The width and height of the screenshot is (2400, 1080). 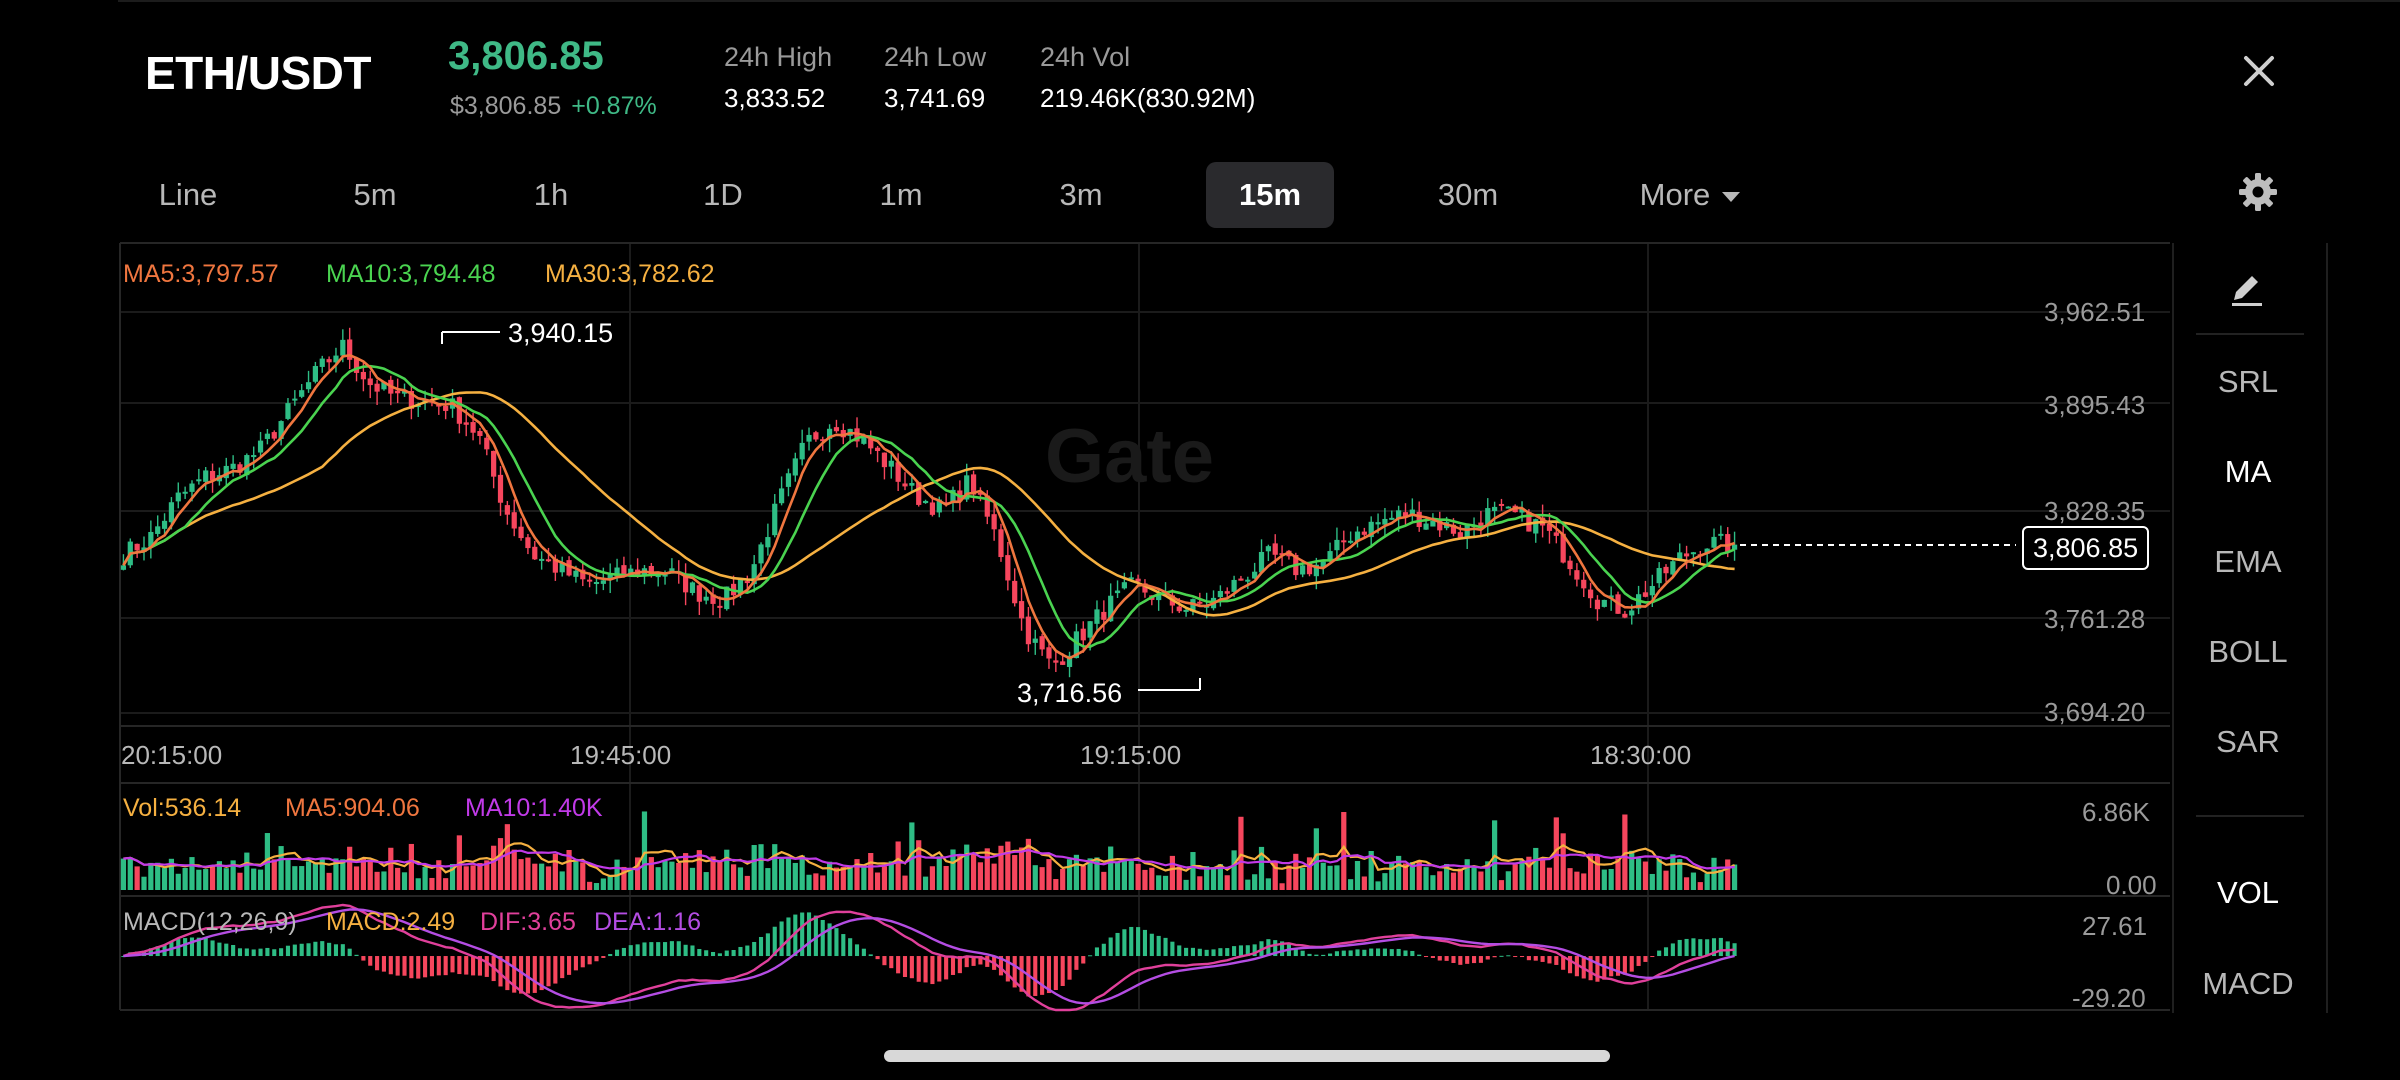 What do you see at coordinates (2248, 562) in the screenshot?
I see `sidebar-item-ema: EMA` at bounding box center [2248, 562].